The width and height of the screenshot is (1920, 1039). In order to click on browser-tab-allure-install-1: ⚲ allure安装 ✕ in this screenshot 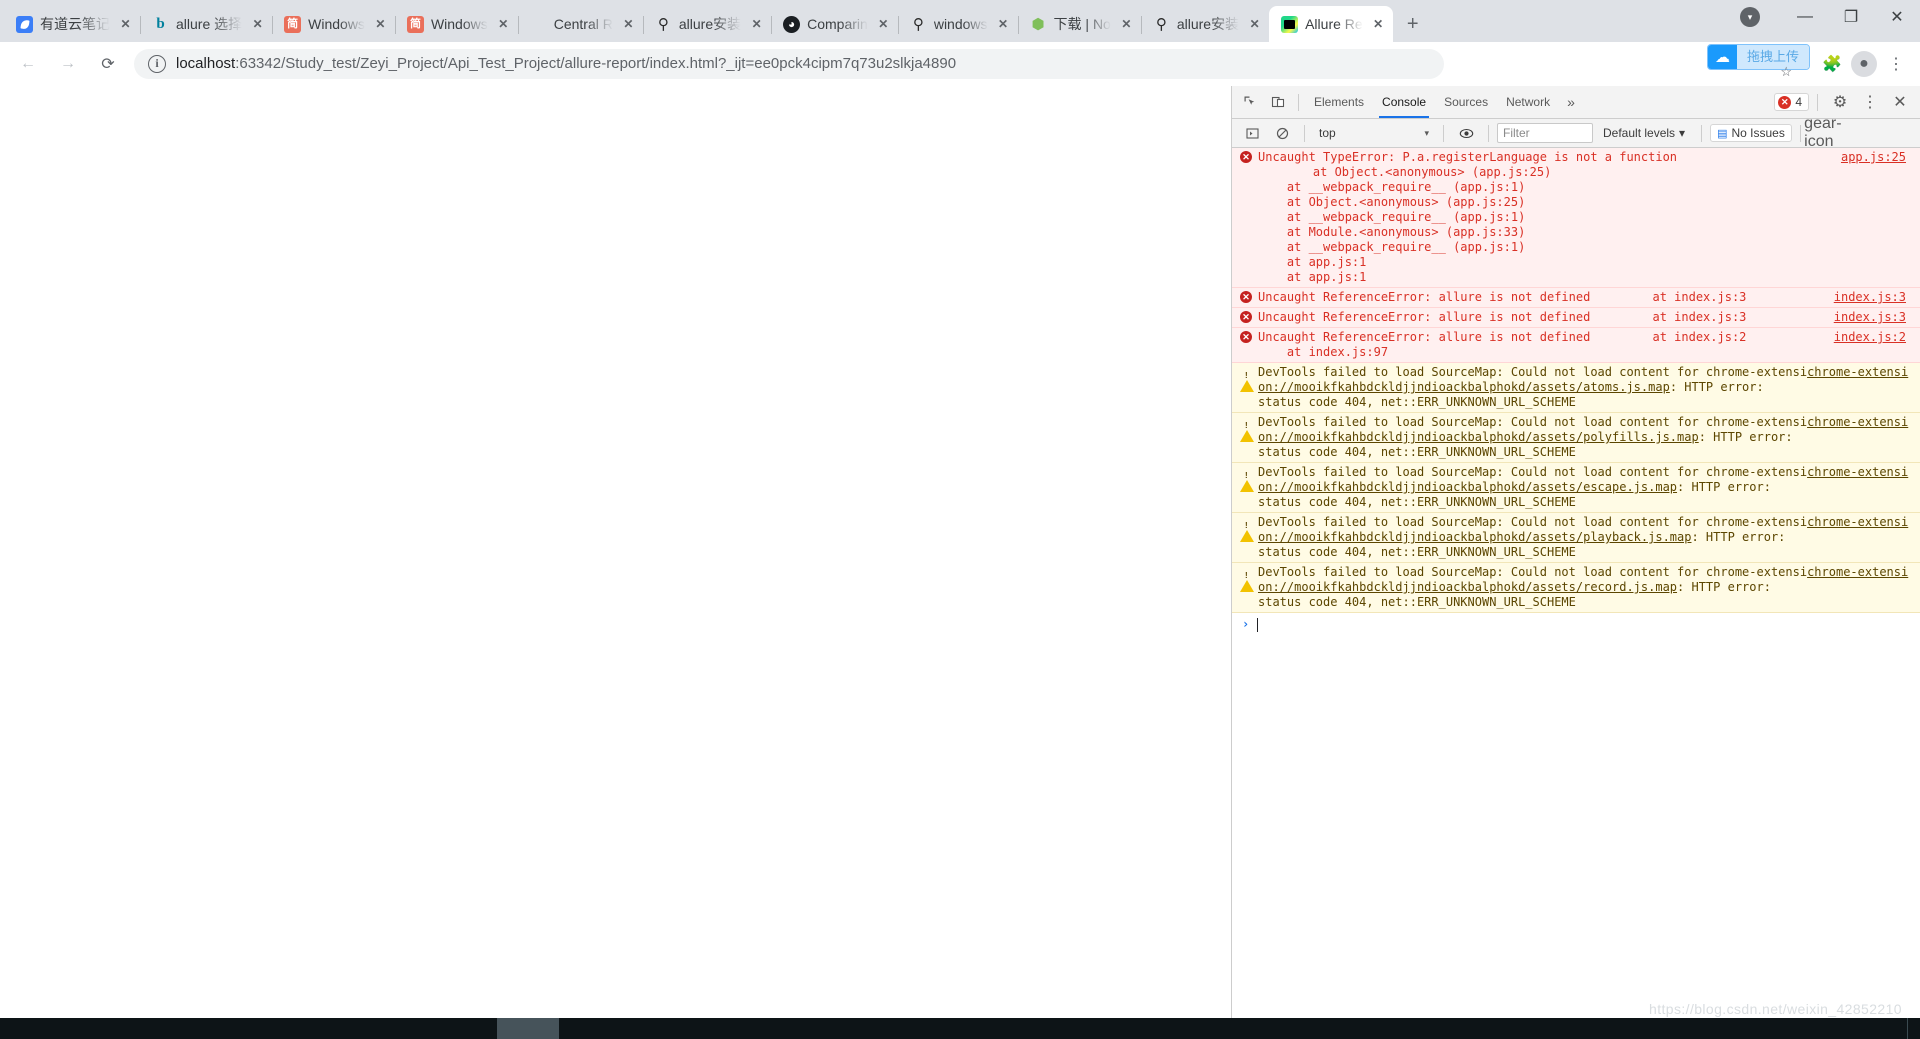, I will do `click(708, 24)`.